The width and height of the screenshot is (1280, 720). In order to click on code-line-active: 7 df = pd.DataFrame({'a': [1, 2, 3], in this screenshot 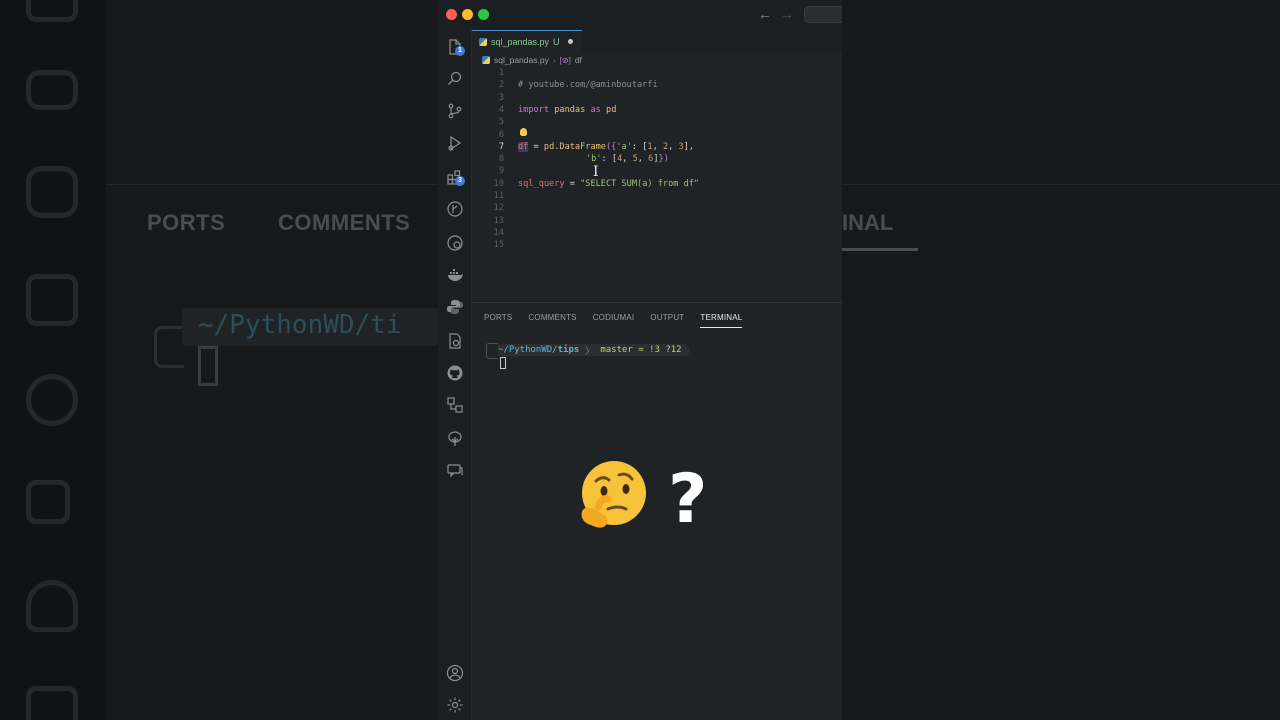, I will do `click(657, 147)`.